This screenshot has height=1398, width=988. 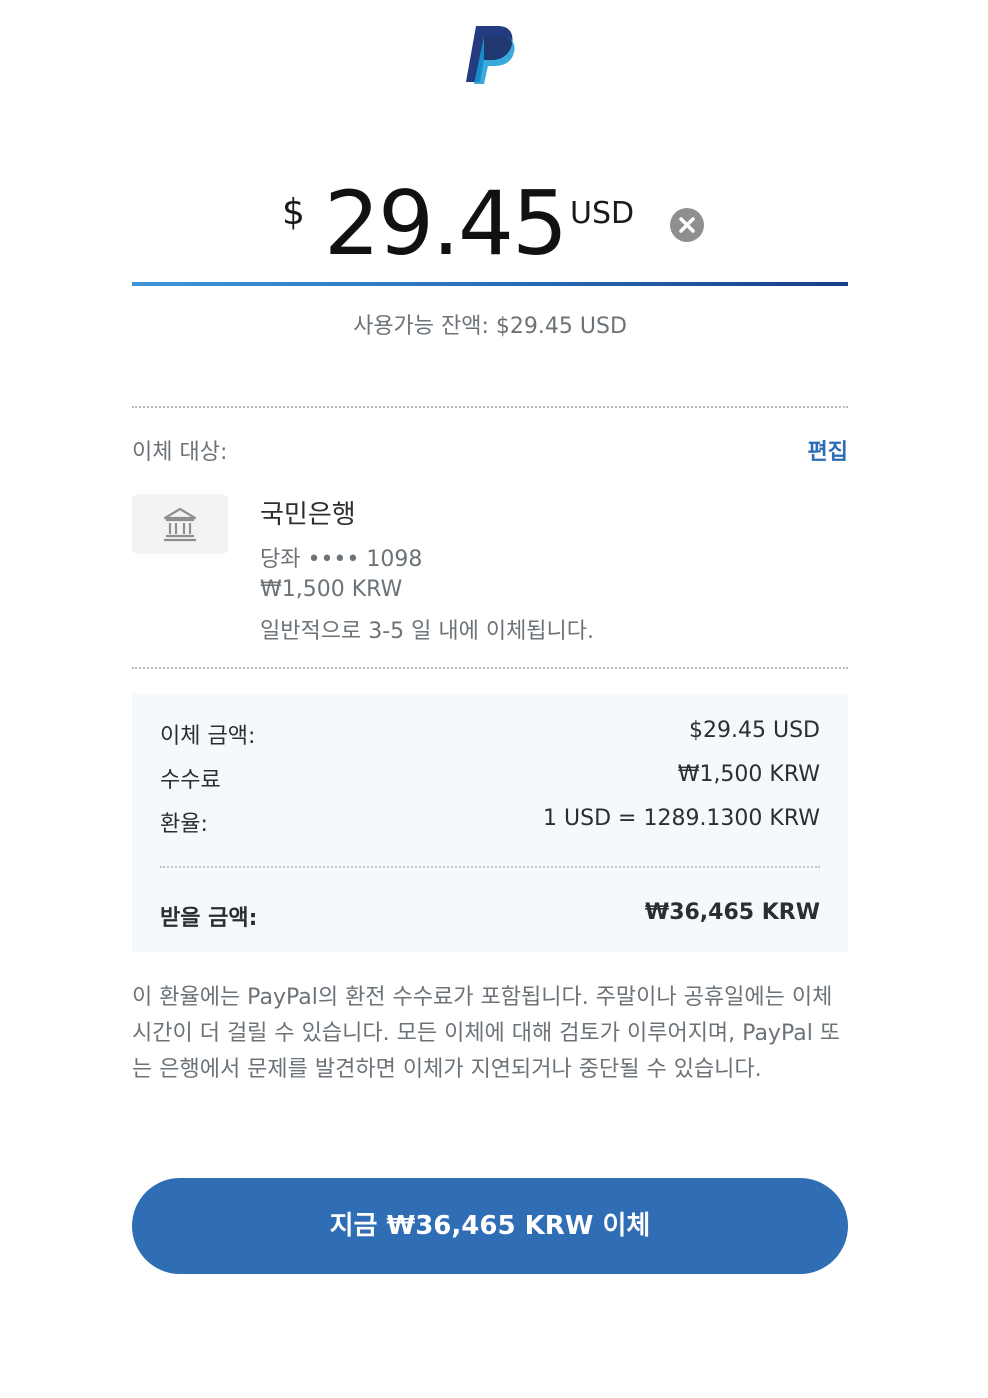 I want to click on bank-icon, so click(x=180, y=524).